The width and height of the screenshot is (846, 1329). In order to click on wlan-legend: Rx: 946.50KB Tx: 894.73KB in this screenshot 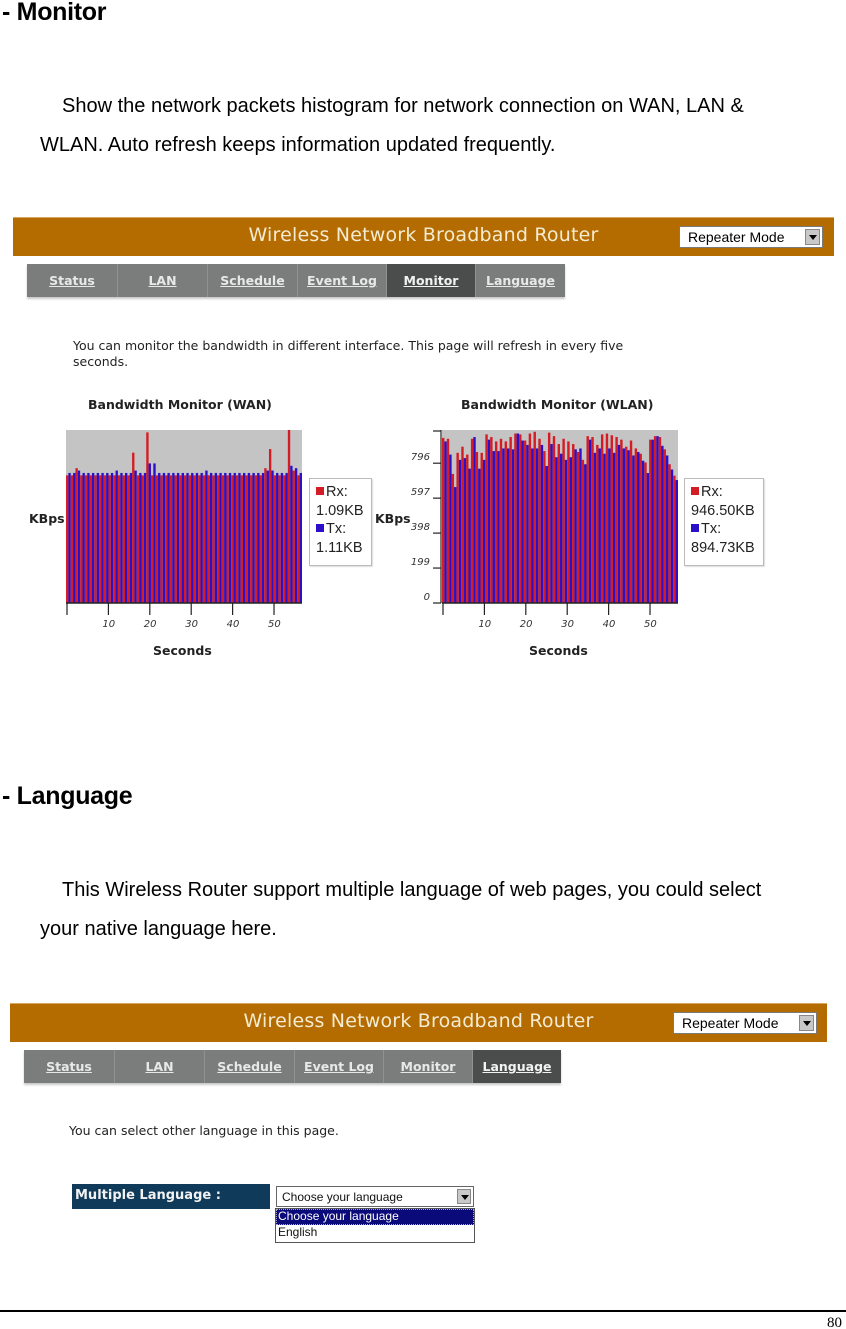, I will do `click(724, 522)`.